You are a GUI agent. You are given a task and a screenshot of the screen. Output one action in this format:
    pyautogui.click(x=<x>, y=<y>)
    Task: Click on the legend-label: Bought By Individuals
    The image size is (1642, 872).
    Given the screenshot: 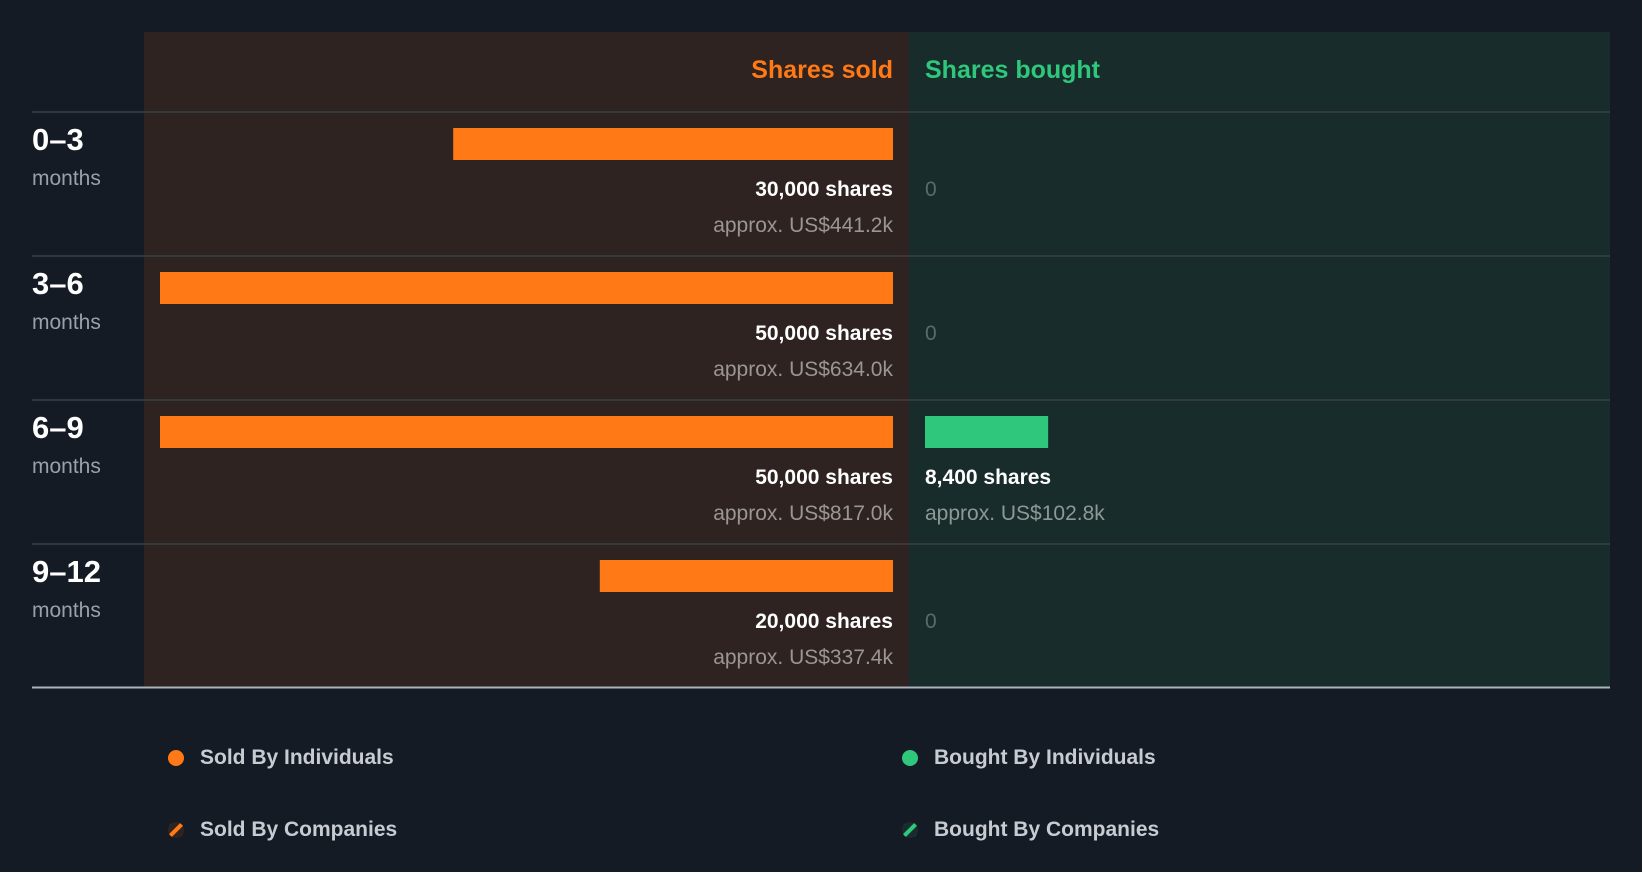 What is the action you would take?
    pyautogui.click(x=1045, y=757)
    